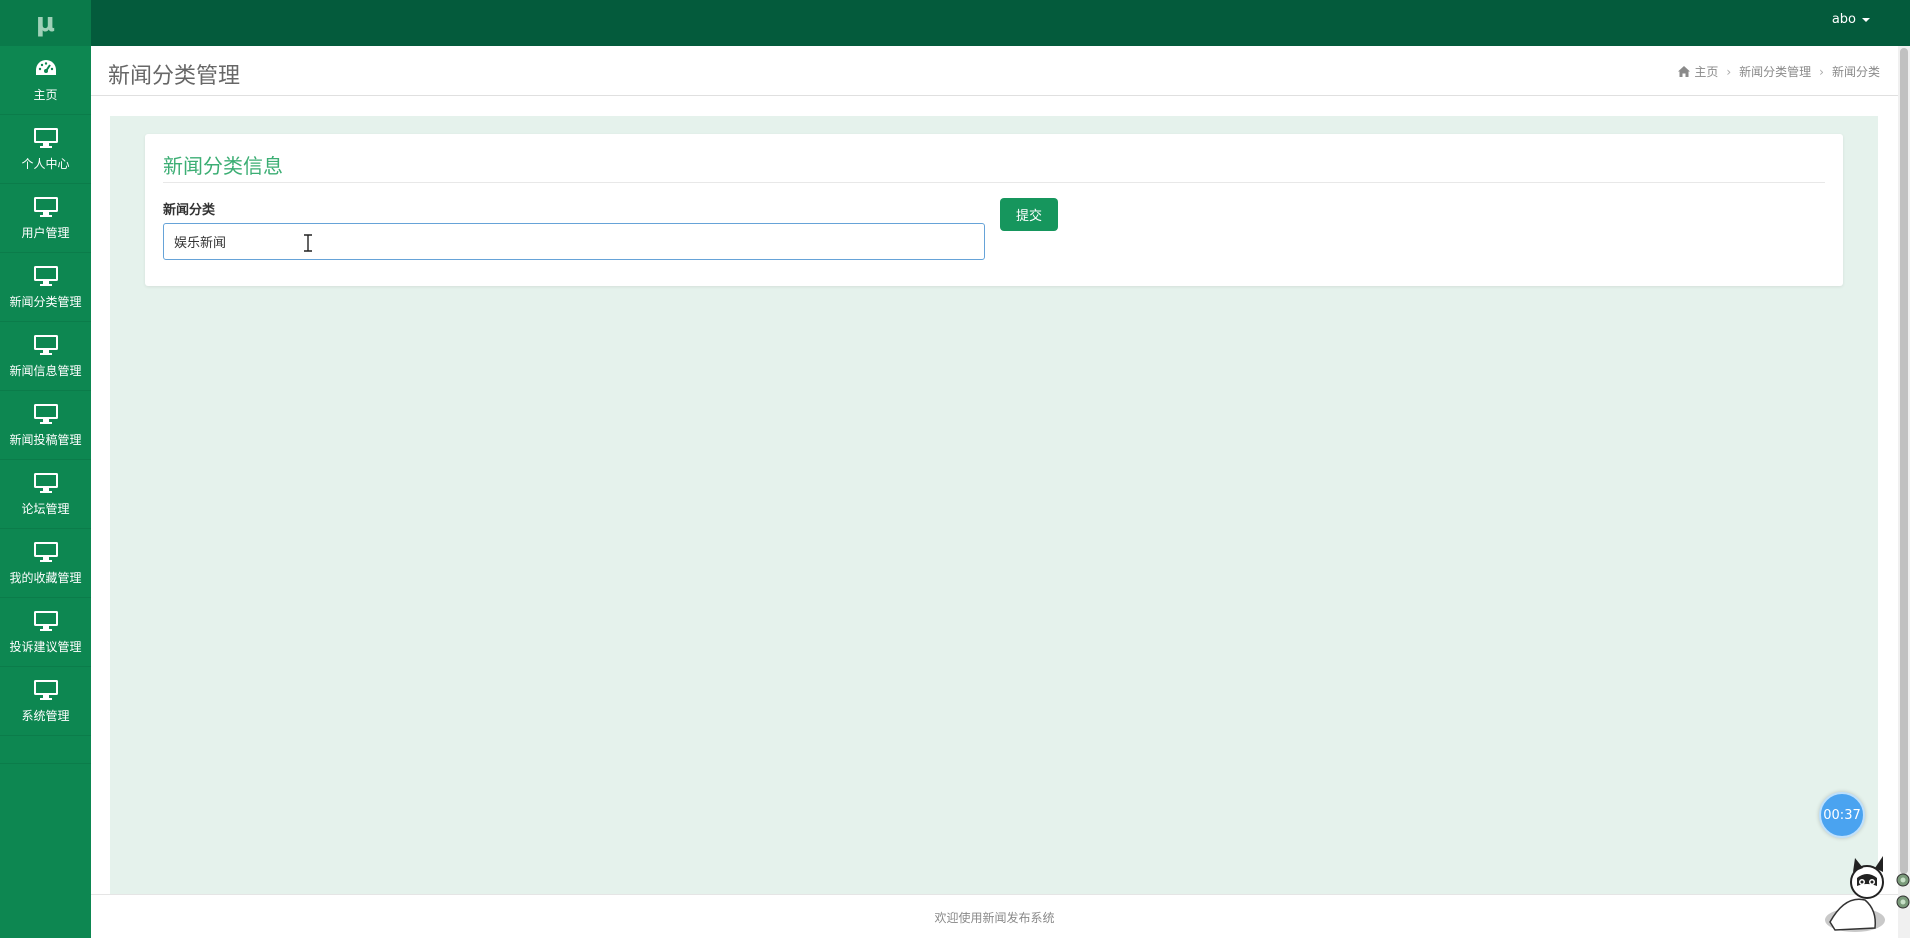  What do you see at coordinates (45, 701) in the screenshot?
I see `sidebar-item-system: 系统管理` at bounding box center [45, 701].